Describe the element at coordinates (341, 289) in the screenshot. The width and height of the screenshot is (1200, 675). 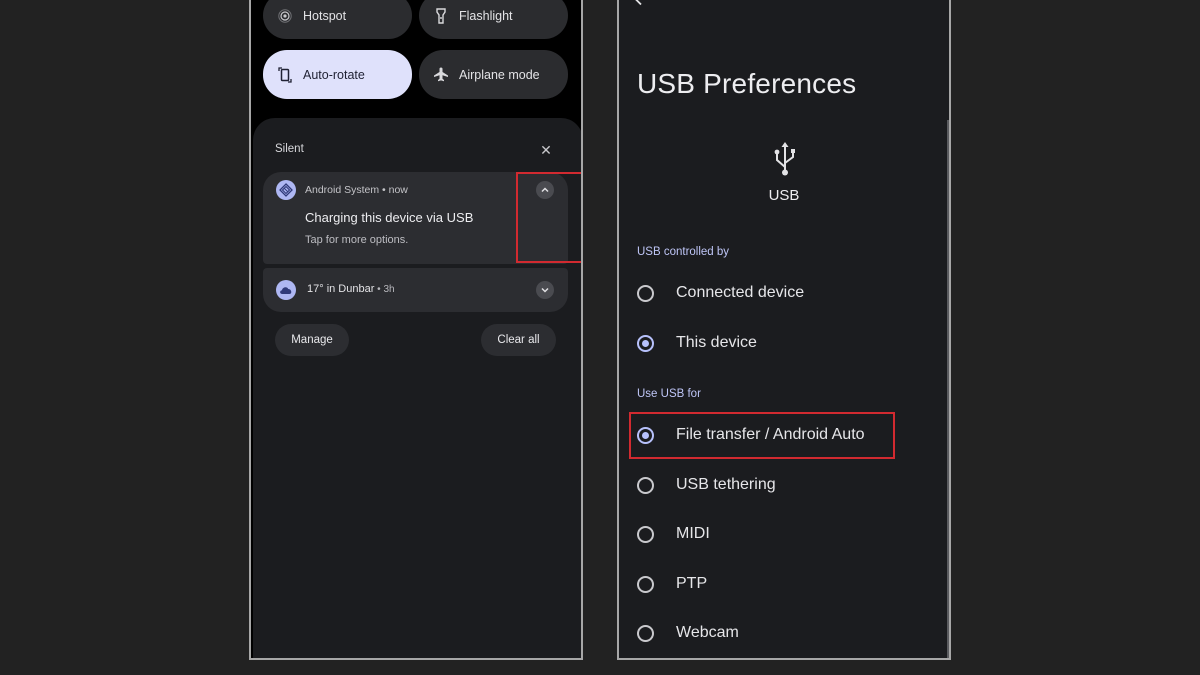
I see `weather-title: 17° in Dunbar` at that location.